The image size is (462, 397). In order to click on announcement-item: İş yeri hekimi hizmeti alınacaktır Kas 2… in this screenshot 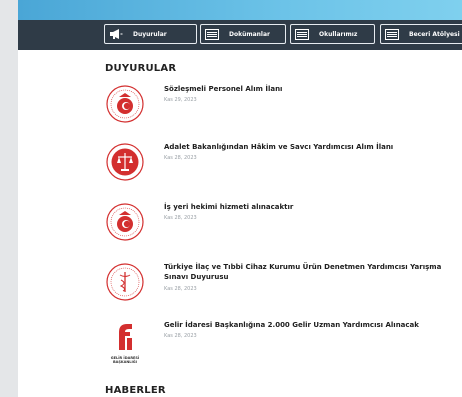, I will do `click(283, 222)`.